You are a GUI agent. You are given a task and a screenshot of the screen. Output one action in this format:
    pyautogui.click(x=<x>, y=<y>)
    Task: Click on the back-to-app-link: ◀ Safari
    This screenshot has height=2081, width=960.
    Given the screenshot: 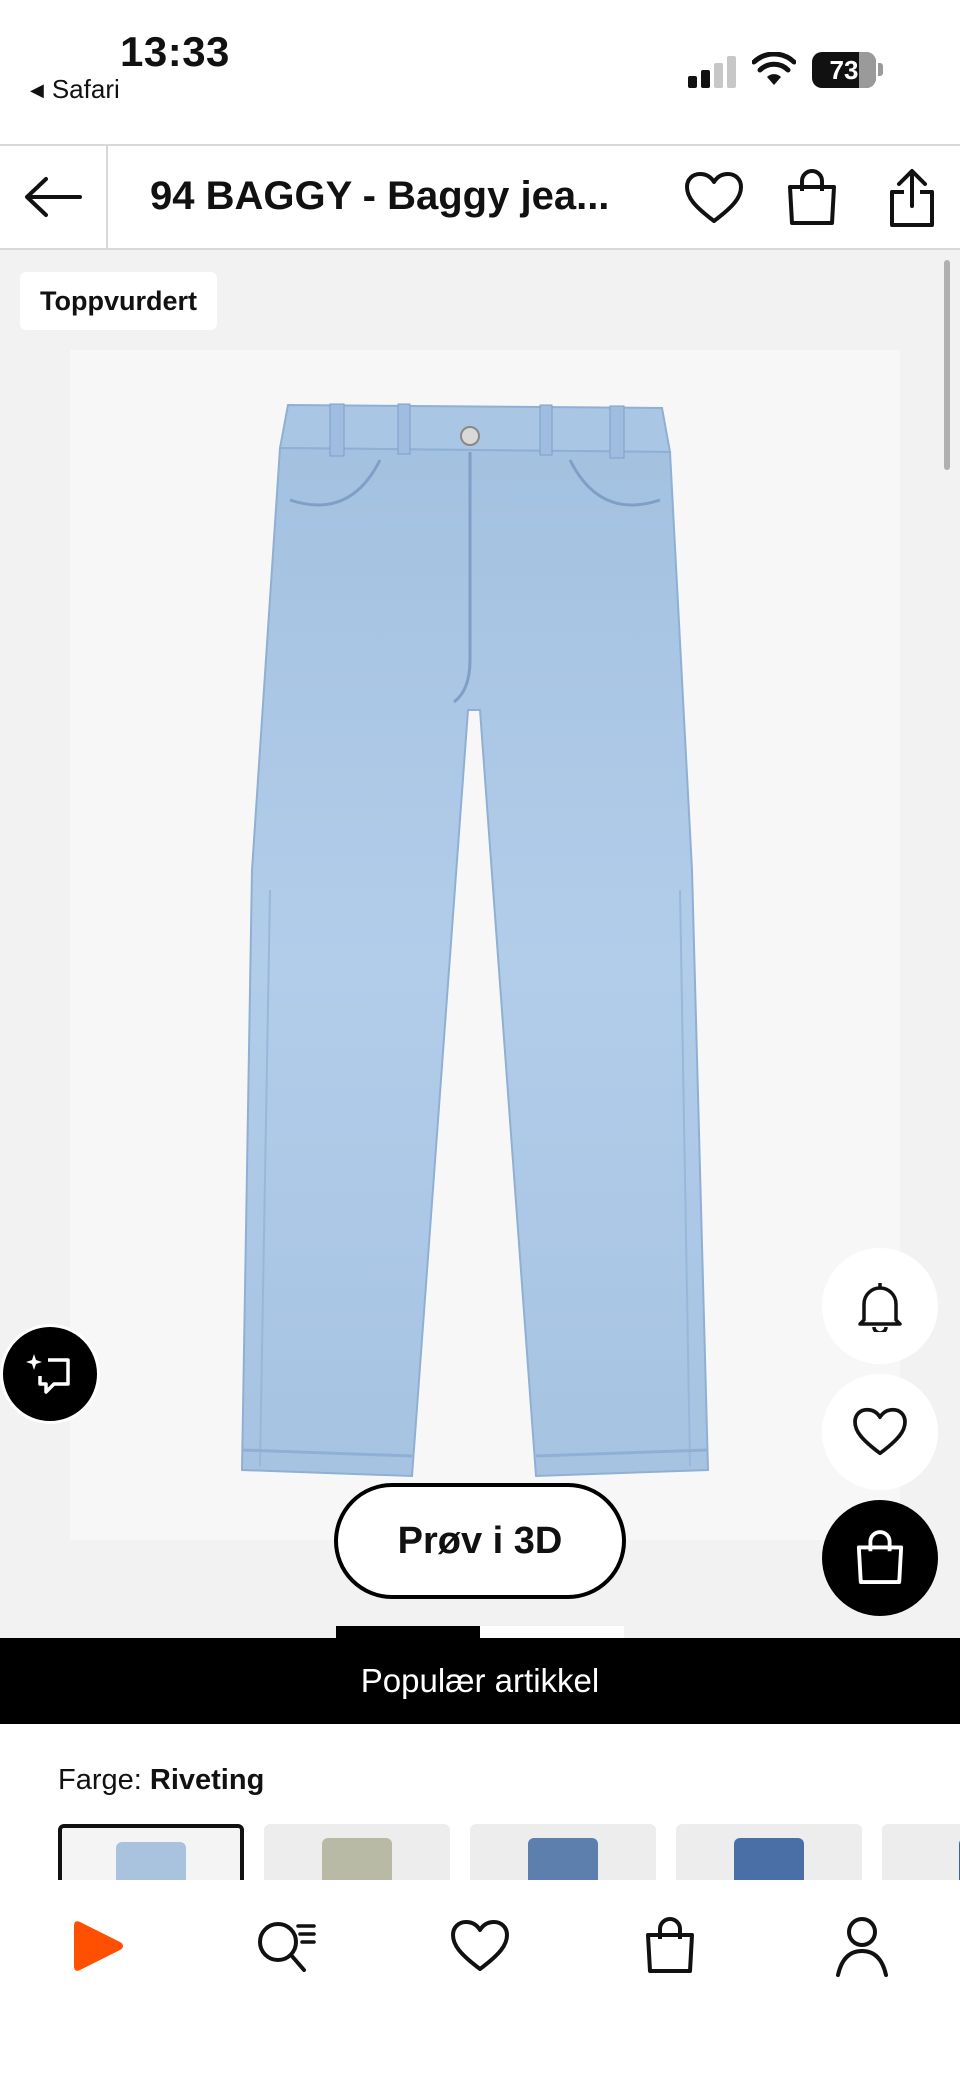 What is the action you would take?
    pyautogui.click(x=75, y=89)
    